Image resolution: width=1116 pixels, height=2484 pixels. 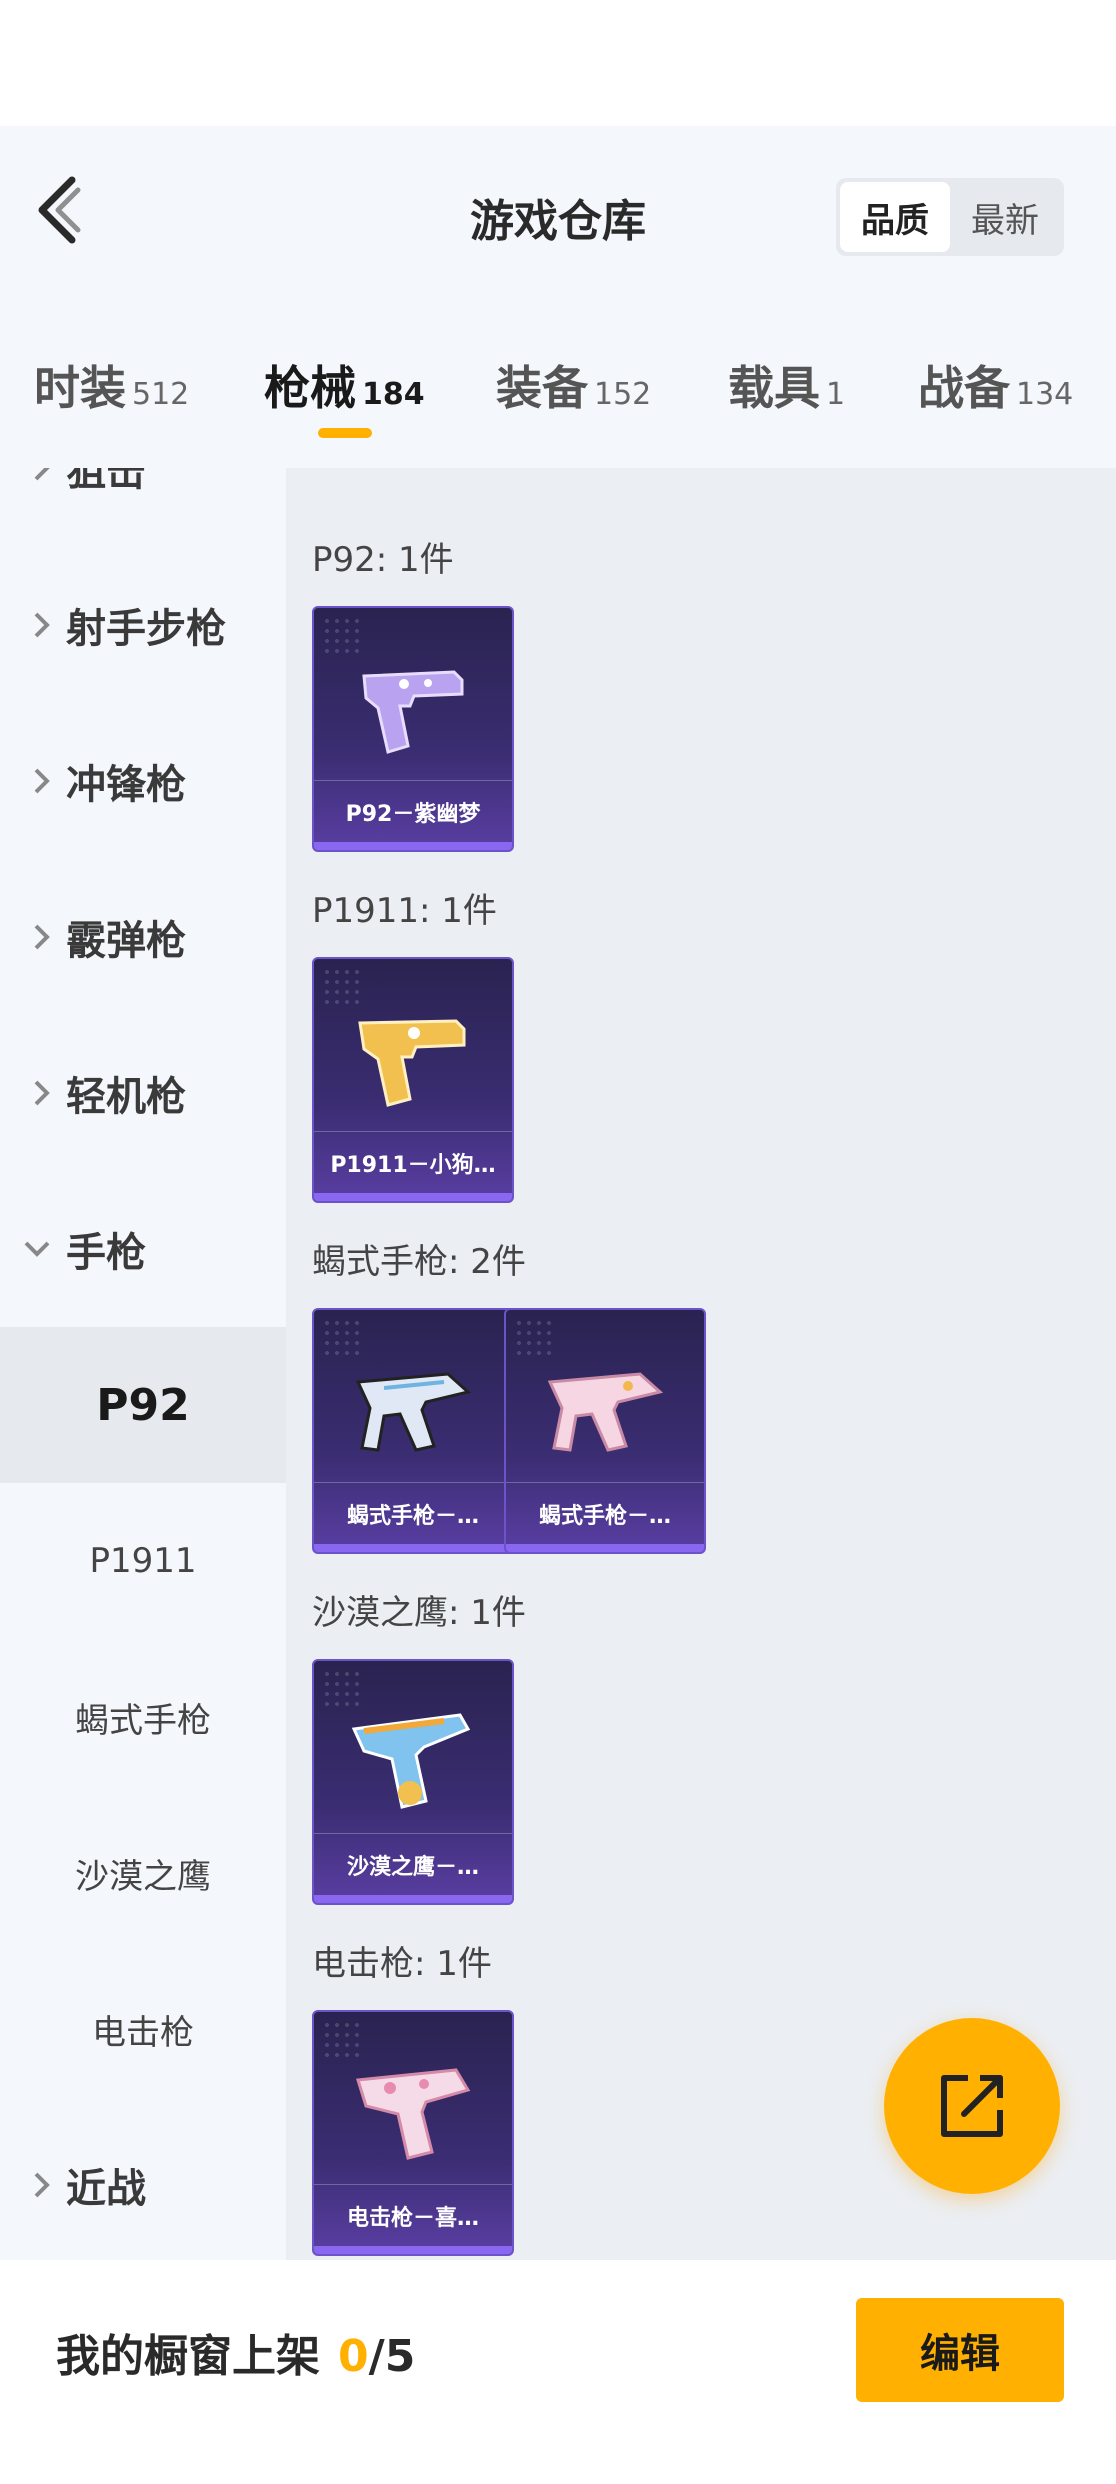 I want to click on tab-count: 1, so click(x=836, y=394).